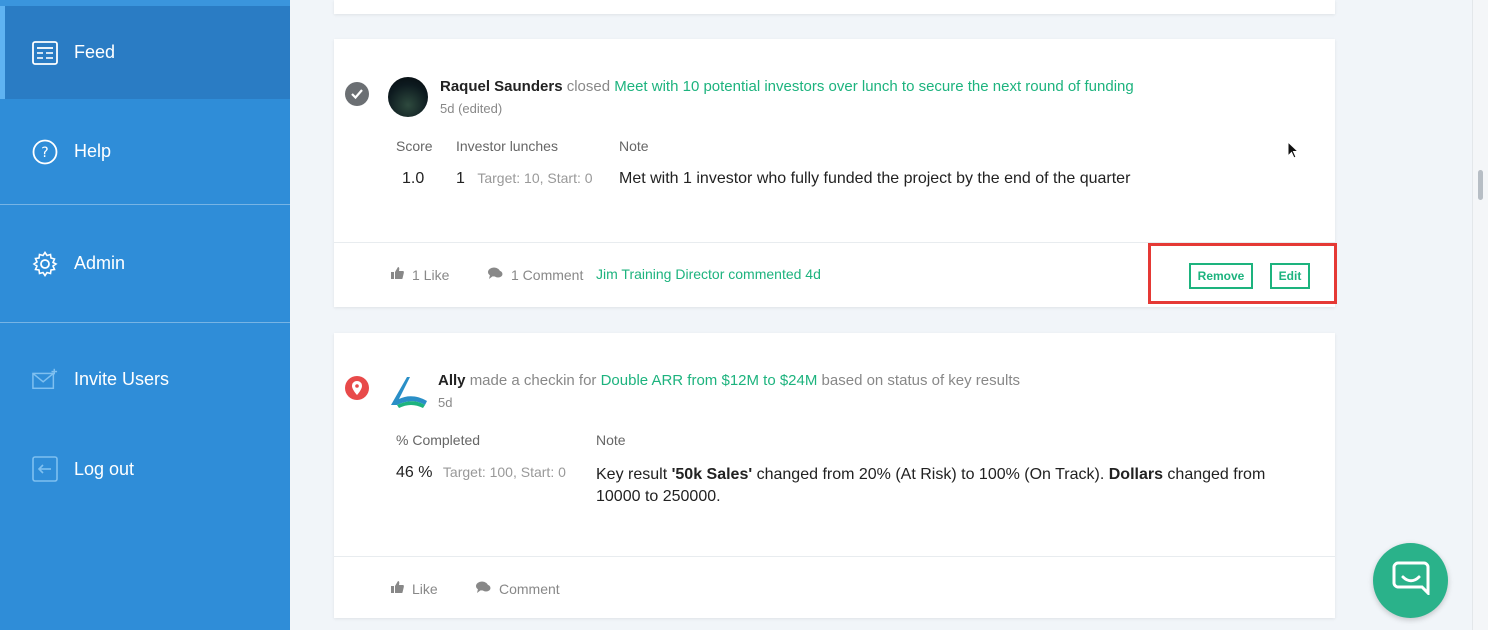 The height and width of the screenshot is (630, 1488). Describe the element at coordinates (93, 151) in the screenshot. I see `sidebar-item-label: Help` at that location.